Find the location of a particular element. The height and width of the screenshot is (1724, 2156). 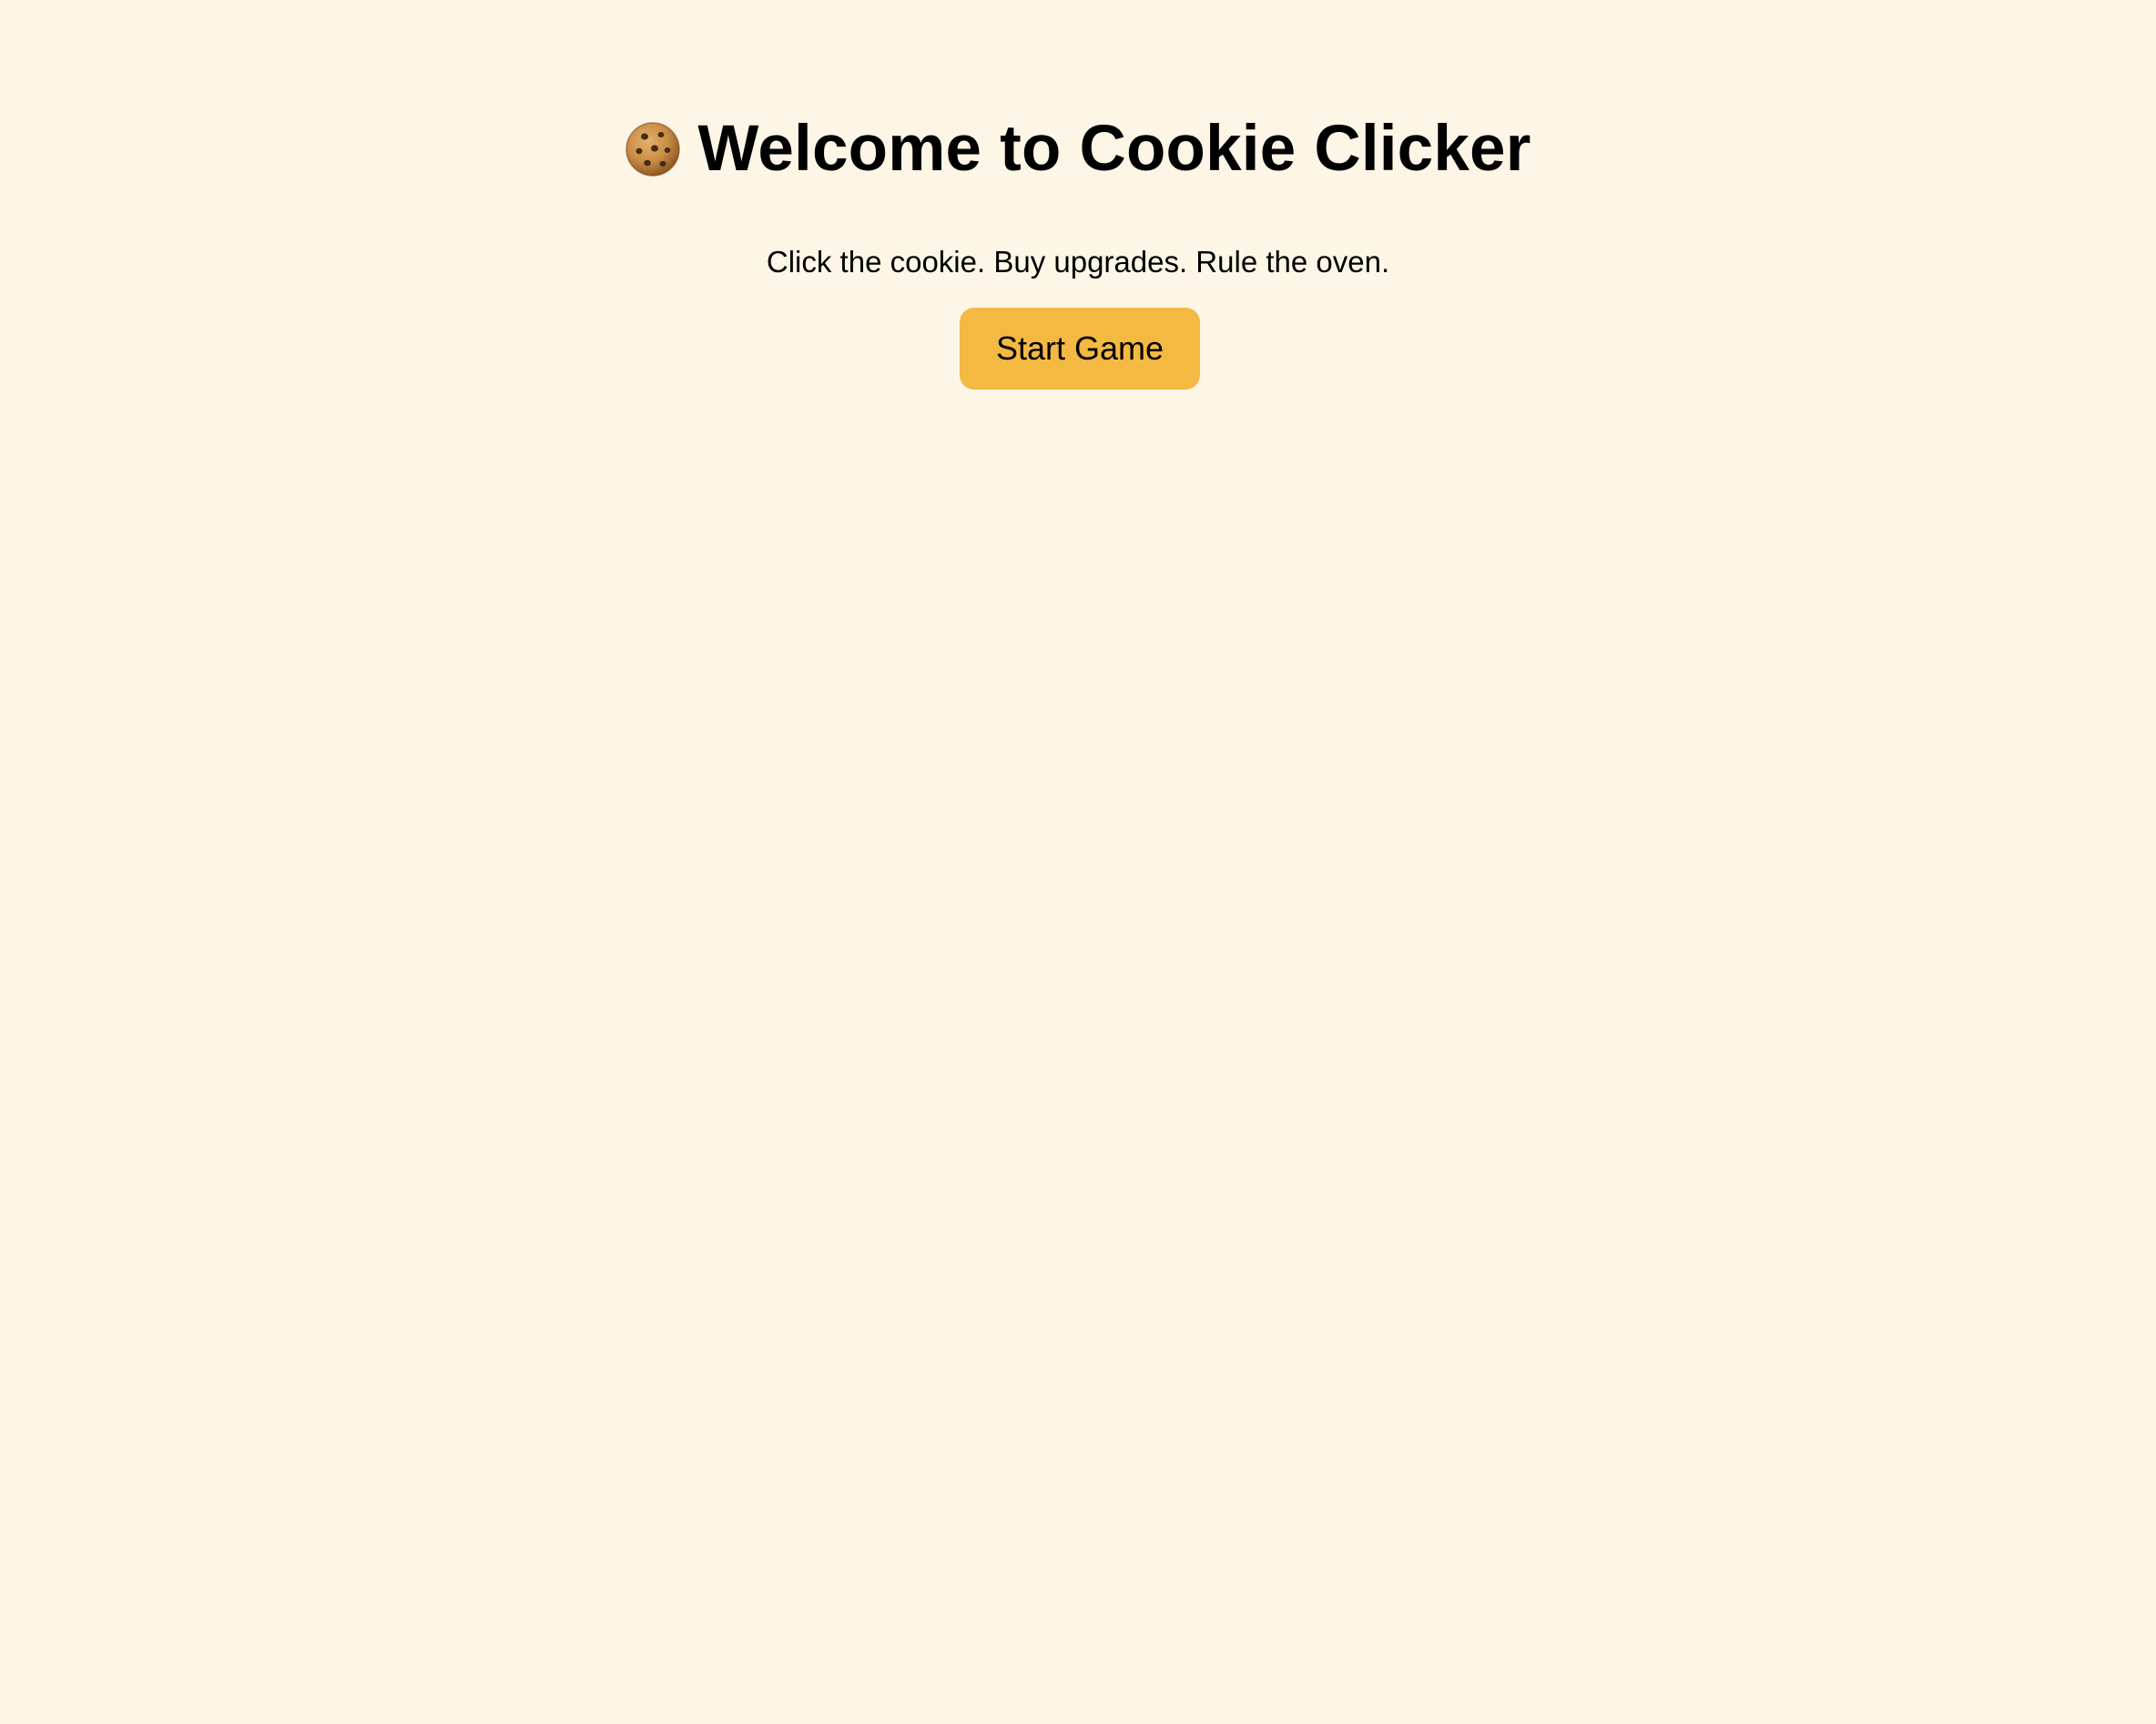

welcome-header: Welcome to Cookie Clicker is located at coordinates (1078, 149).